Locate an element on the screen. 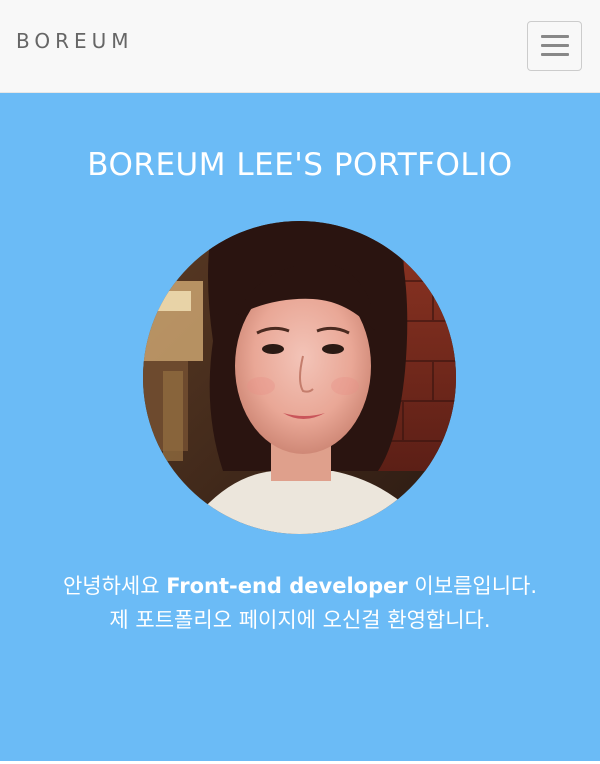 The image size is (600, 764). page-title: BOREUM LEE'S PORTFOLIO is located at coordinates (300, 165).